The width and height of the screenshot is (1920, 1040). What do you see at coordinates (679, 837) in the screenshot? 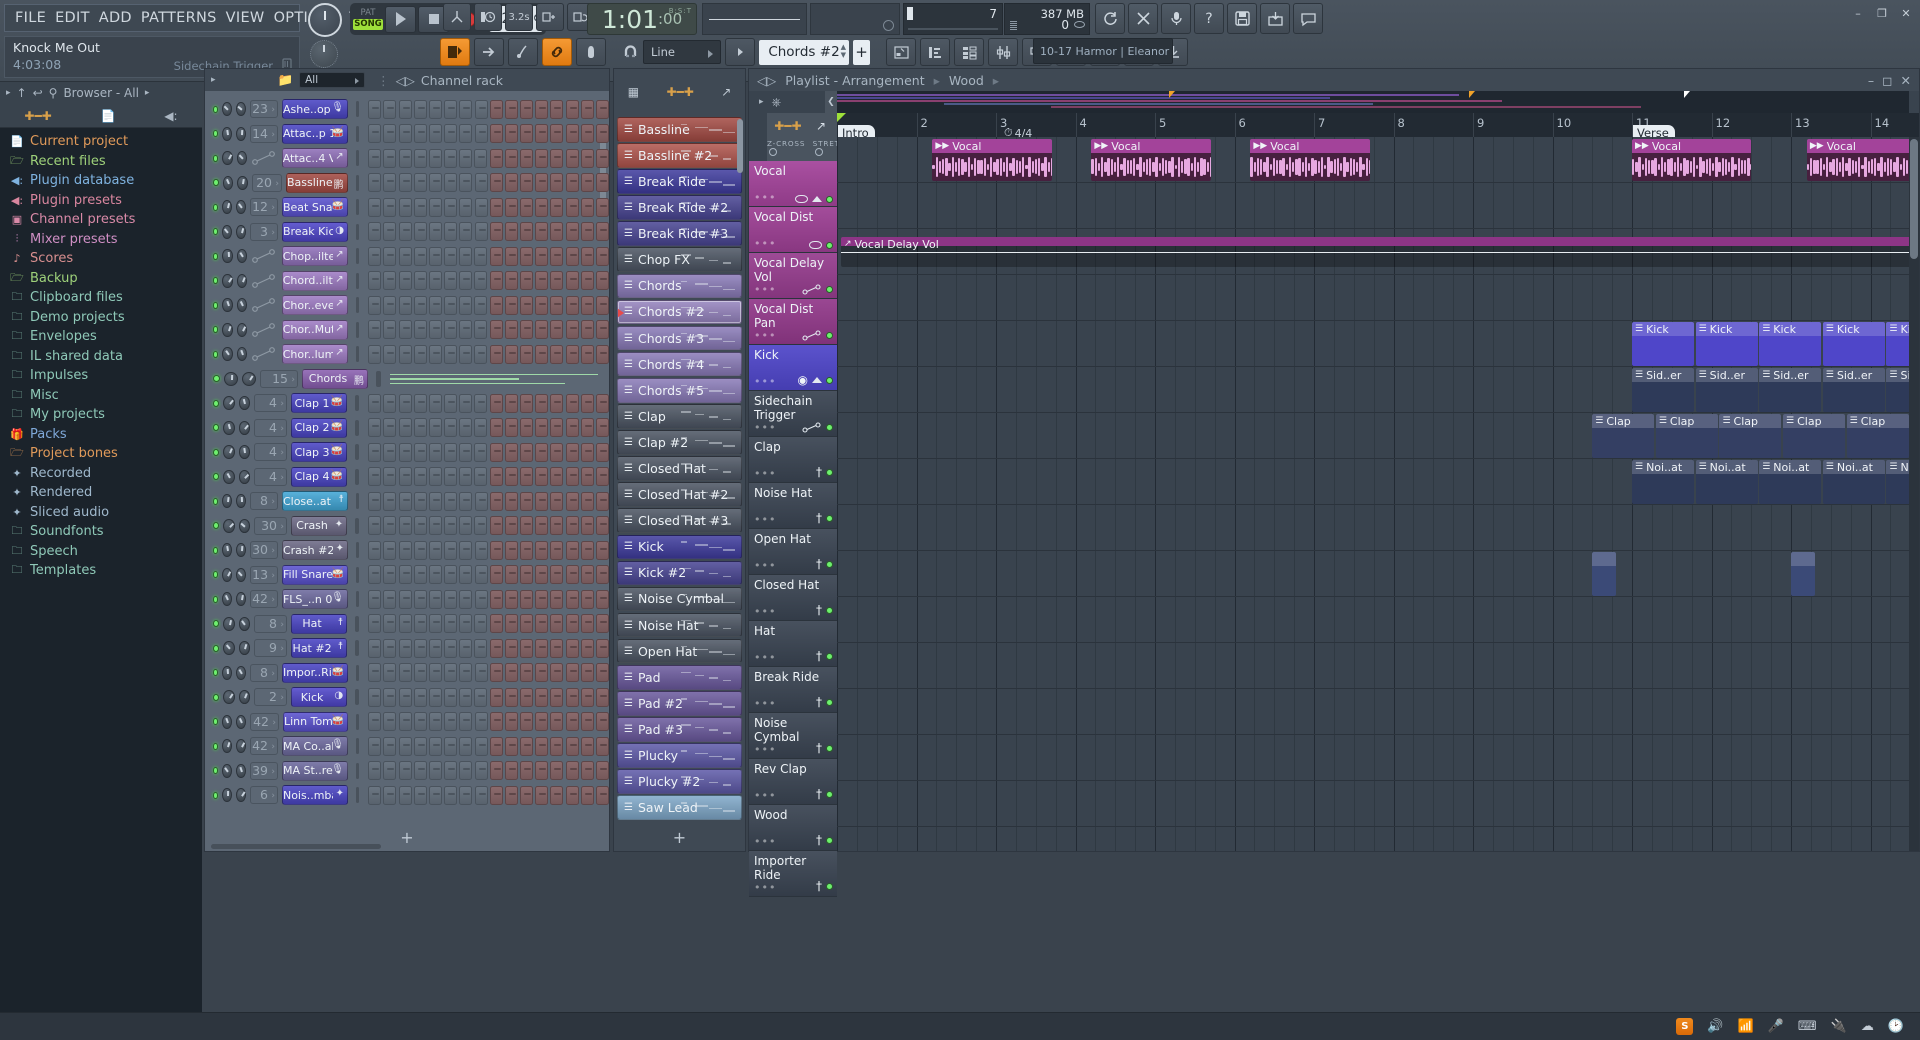
I see `add-pattern-picker-button: +` at bounding box center [679, 837].